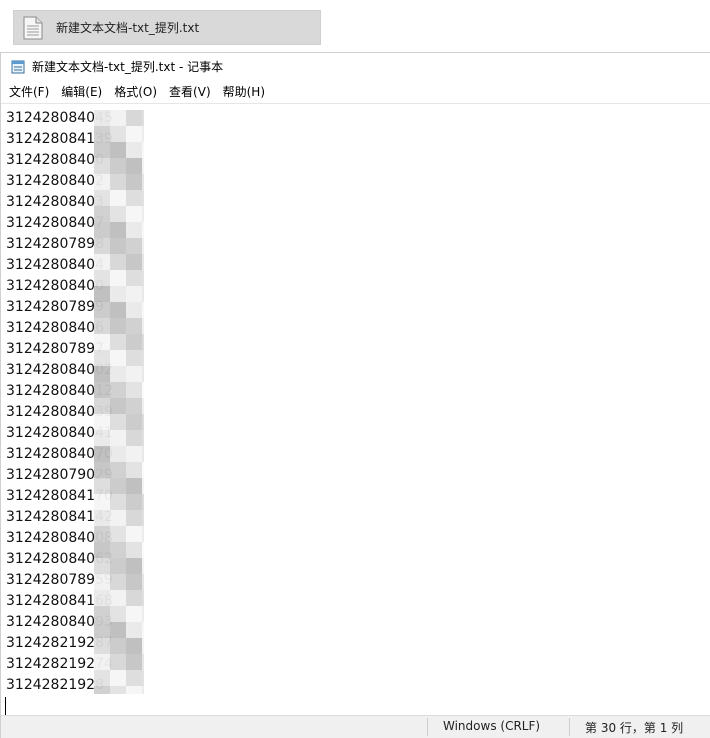 This screenshot has height=738, width=710. What do you see at coordinates (135, 92) in the screenshot?
I see `menu-format: 格式(O)` at bounding box center [135, 92].